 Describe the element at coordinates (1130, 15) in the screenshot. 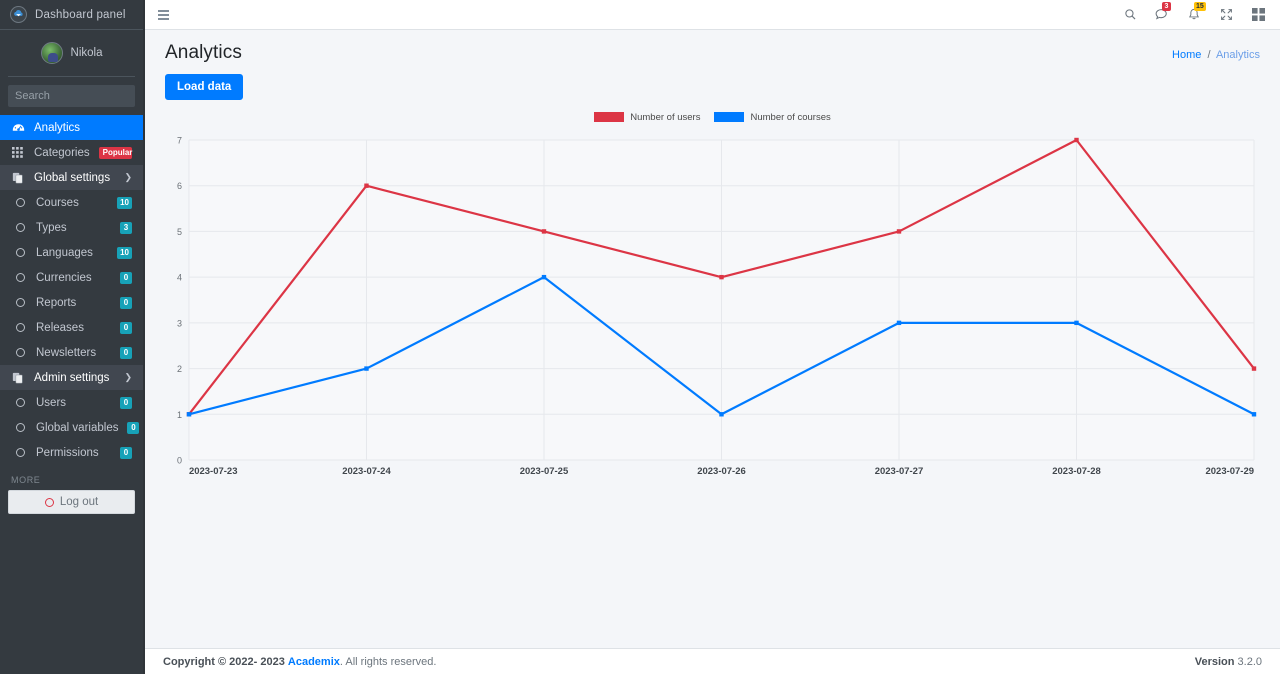

I see `search-icon` at that location.